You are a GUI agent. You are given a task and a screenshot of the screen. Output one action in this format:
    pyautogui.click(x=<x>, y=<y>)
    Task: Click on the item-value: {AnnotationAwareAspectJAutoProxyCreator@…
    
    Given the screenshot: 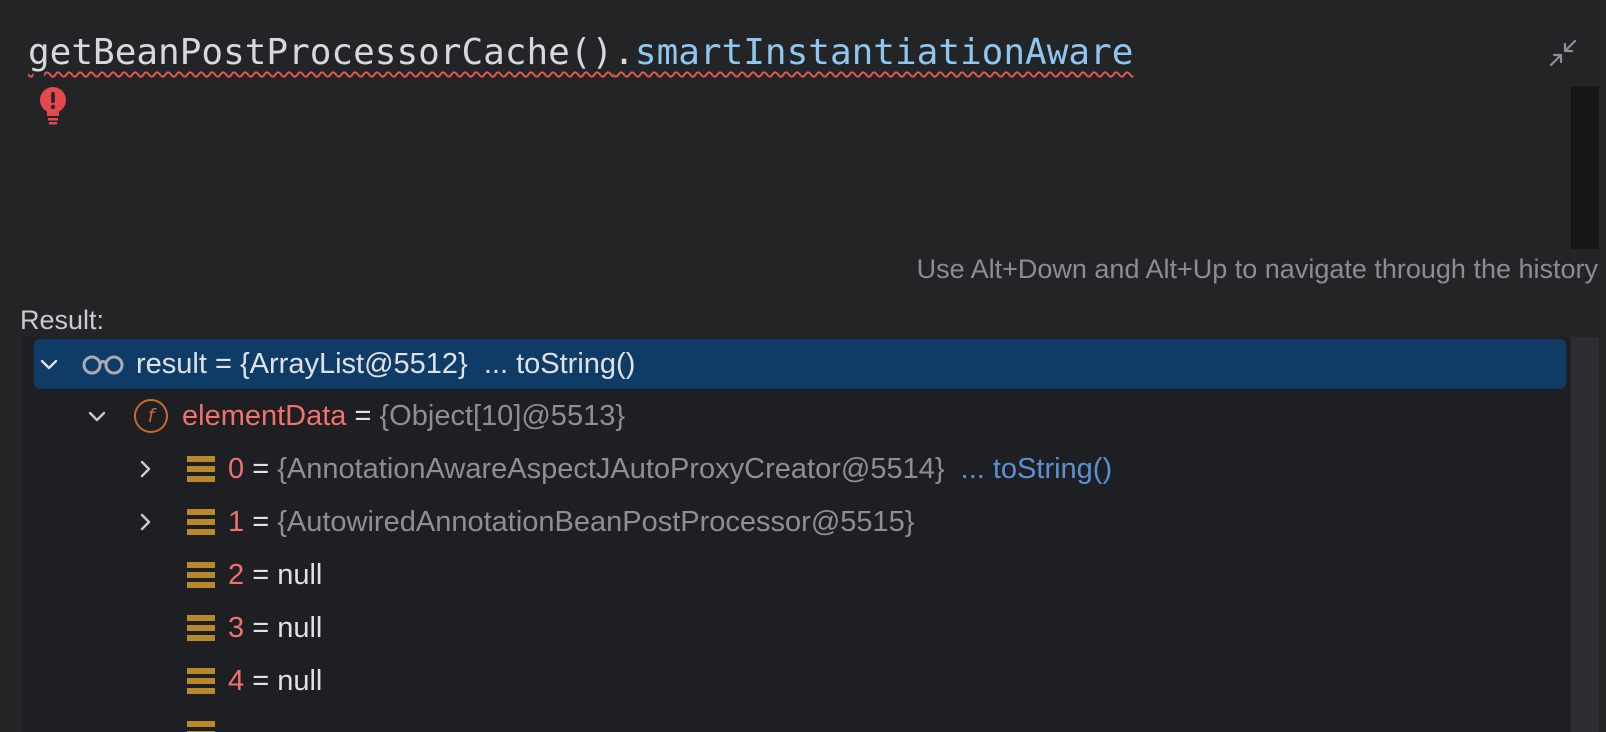 What is the action you would take?
    pyautogui.click(x=611, y=469)
    